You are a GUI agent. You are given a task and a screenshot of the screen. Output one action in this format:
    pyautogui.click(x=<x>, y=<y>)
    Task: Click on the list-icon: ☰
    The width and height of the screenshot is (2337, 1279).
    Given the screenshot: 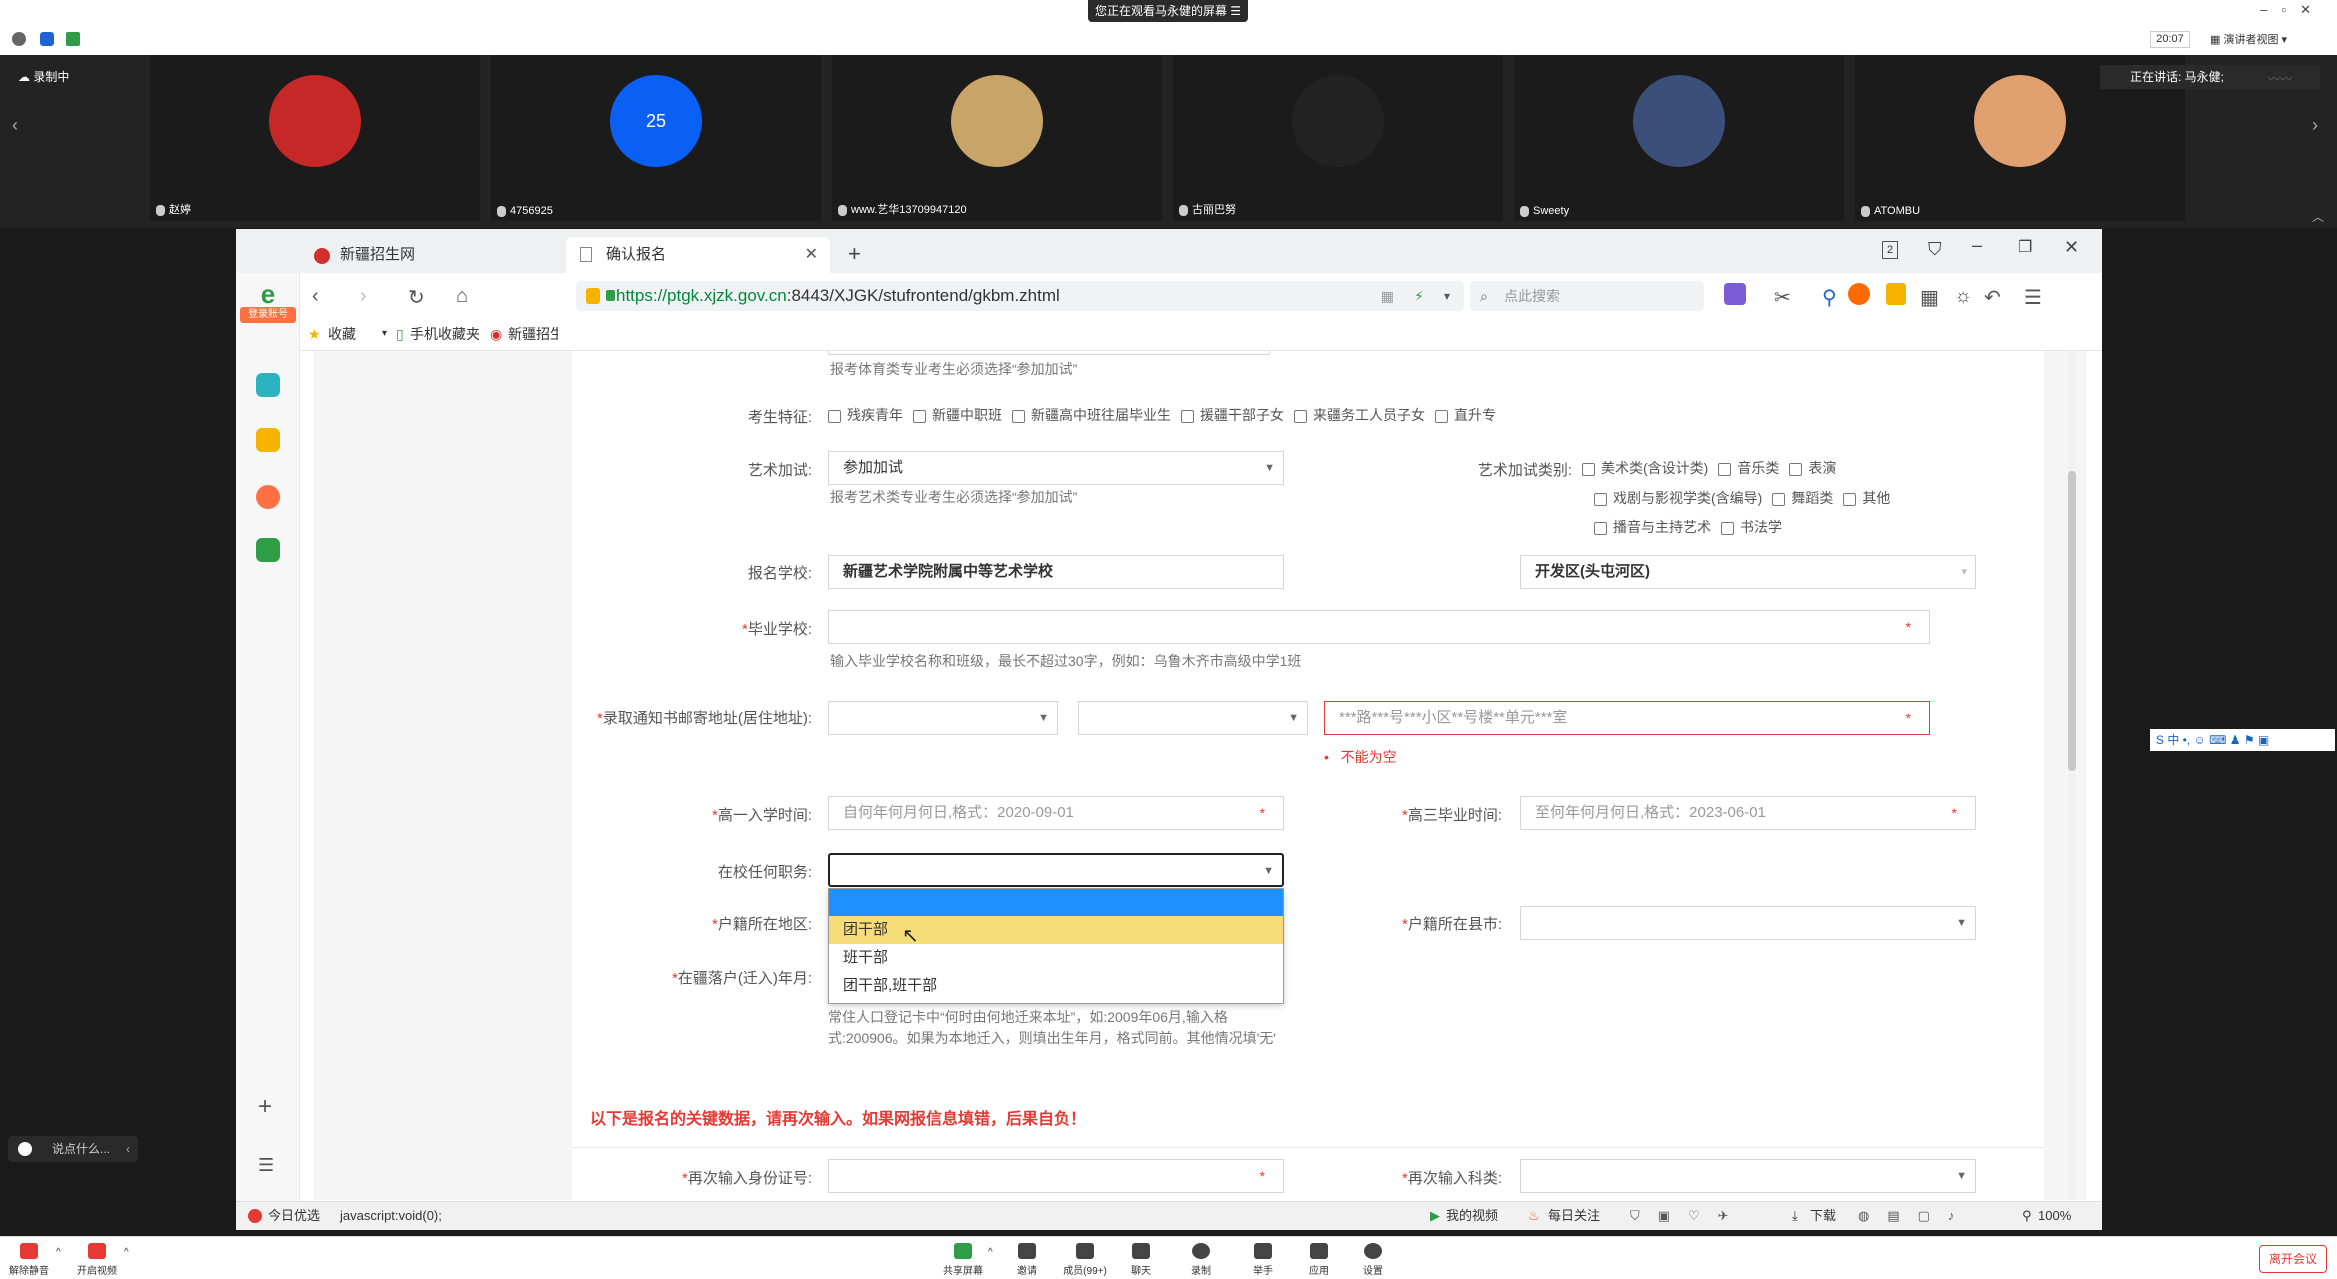 What is the action you would take?
    pyautogui.click(x=266, y=1165)
    